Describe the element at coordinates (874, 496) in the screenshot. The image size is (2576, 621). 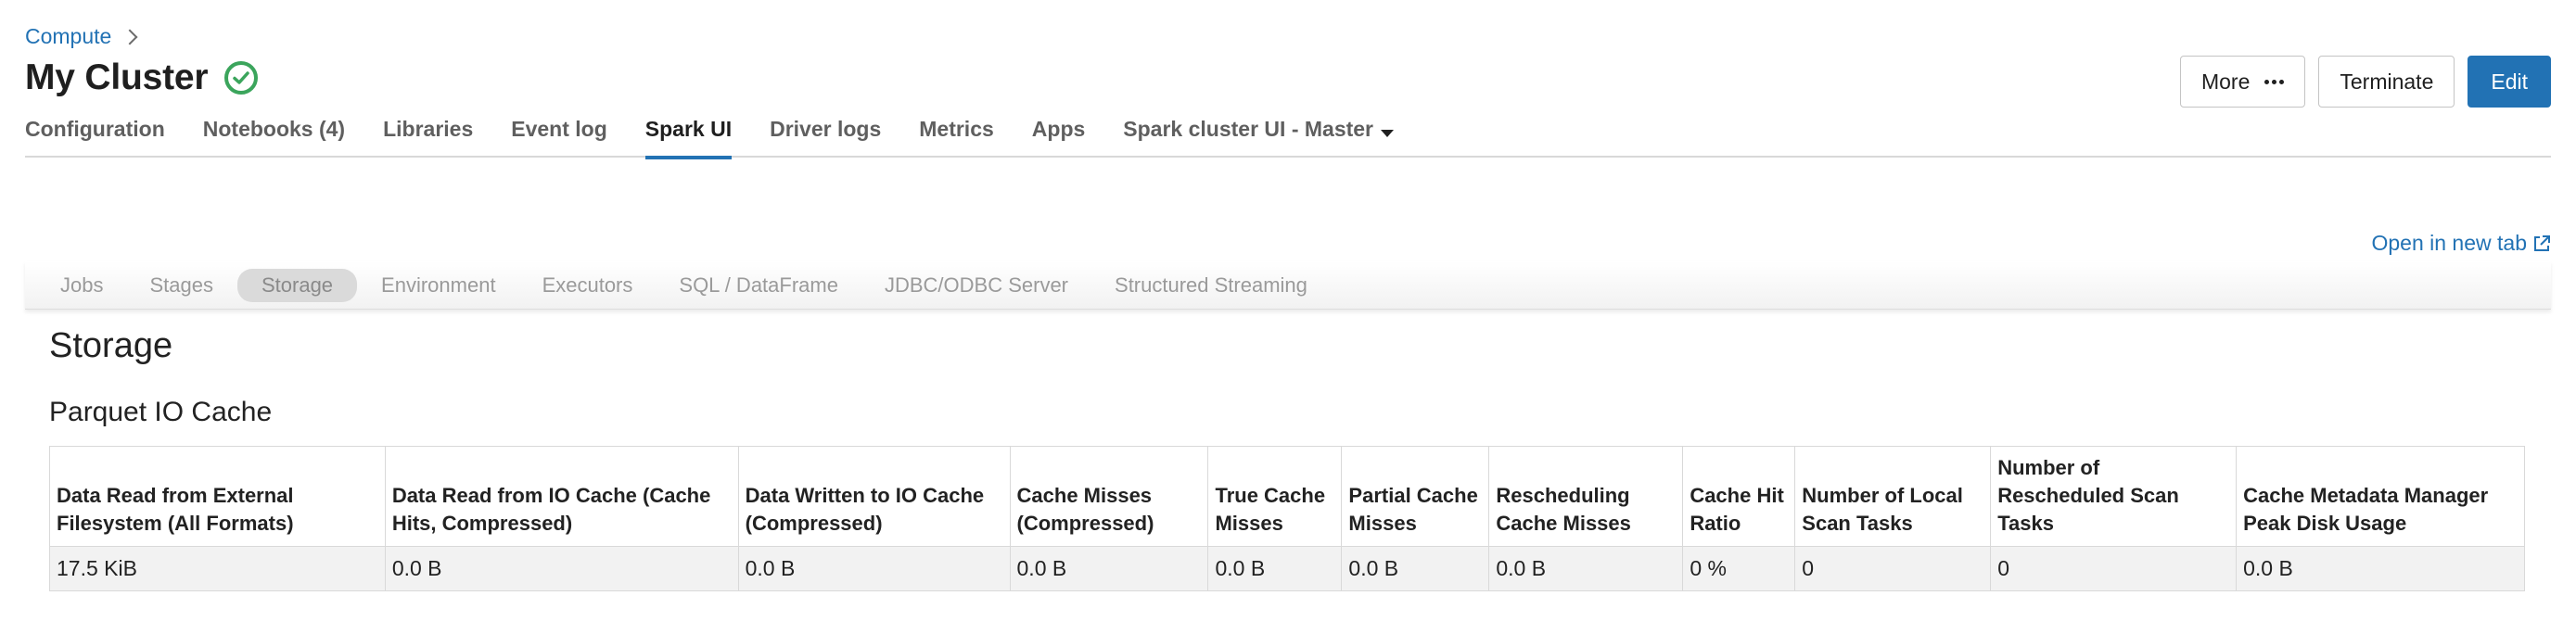
I see `column-header: Data Written to IO Cache (Compressed)` at that location.